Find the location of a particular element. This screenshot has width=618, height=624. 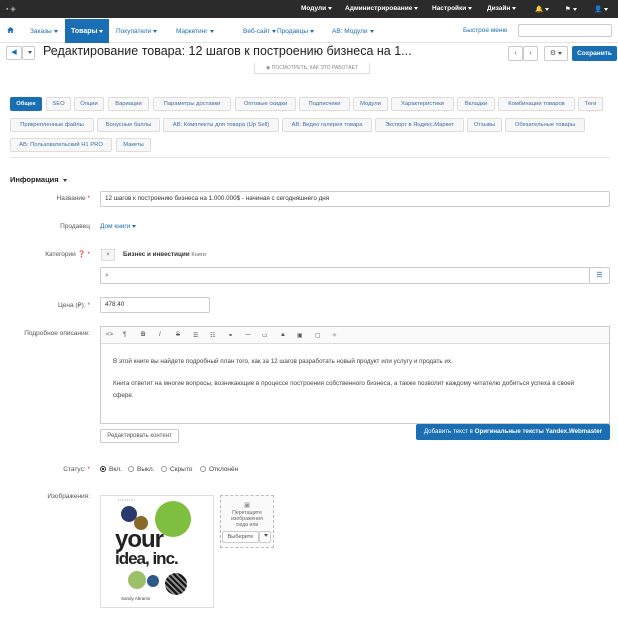

gear-icon: ⚙ is located at coordinates (556, 53).